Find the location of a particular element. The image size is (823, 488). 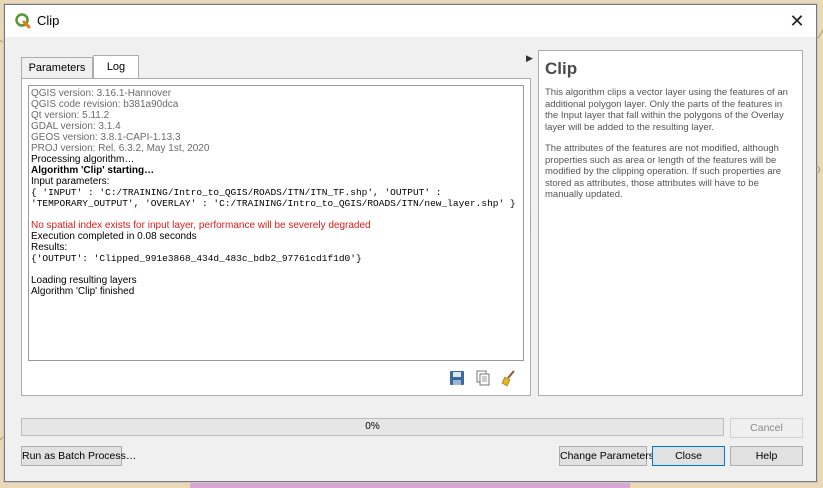

log-line: GDAL version: 3.1.4 is located at coordinates (76, 126).